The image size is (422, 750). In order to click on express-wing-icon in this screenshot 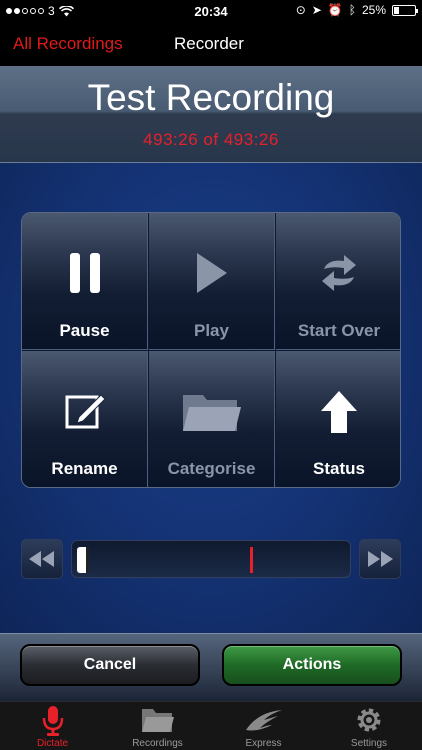, I will do `click(263, 720)`.